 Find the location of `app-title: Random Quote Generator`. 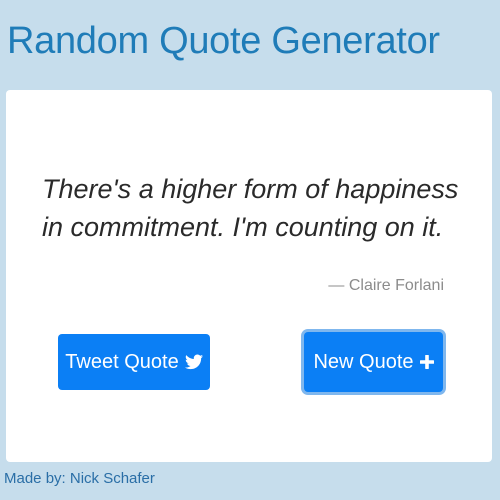

app-title: Random Quote Generator is located at coordinates (223, 41).